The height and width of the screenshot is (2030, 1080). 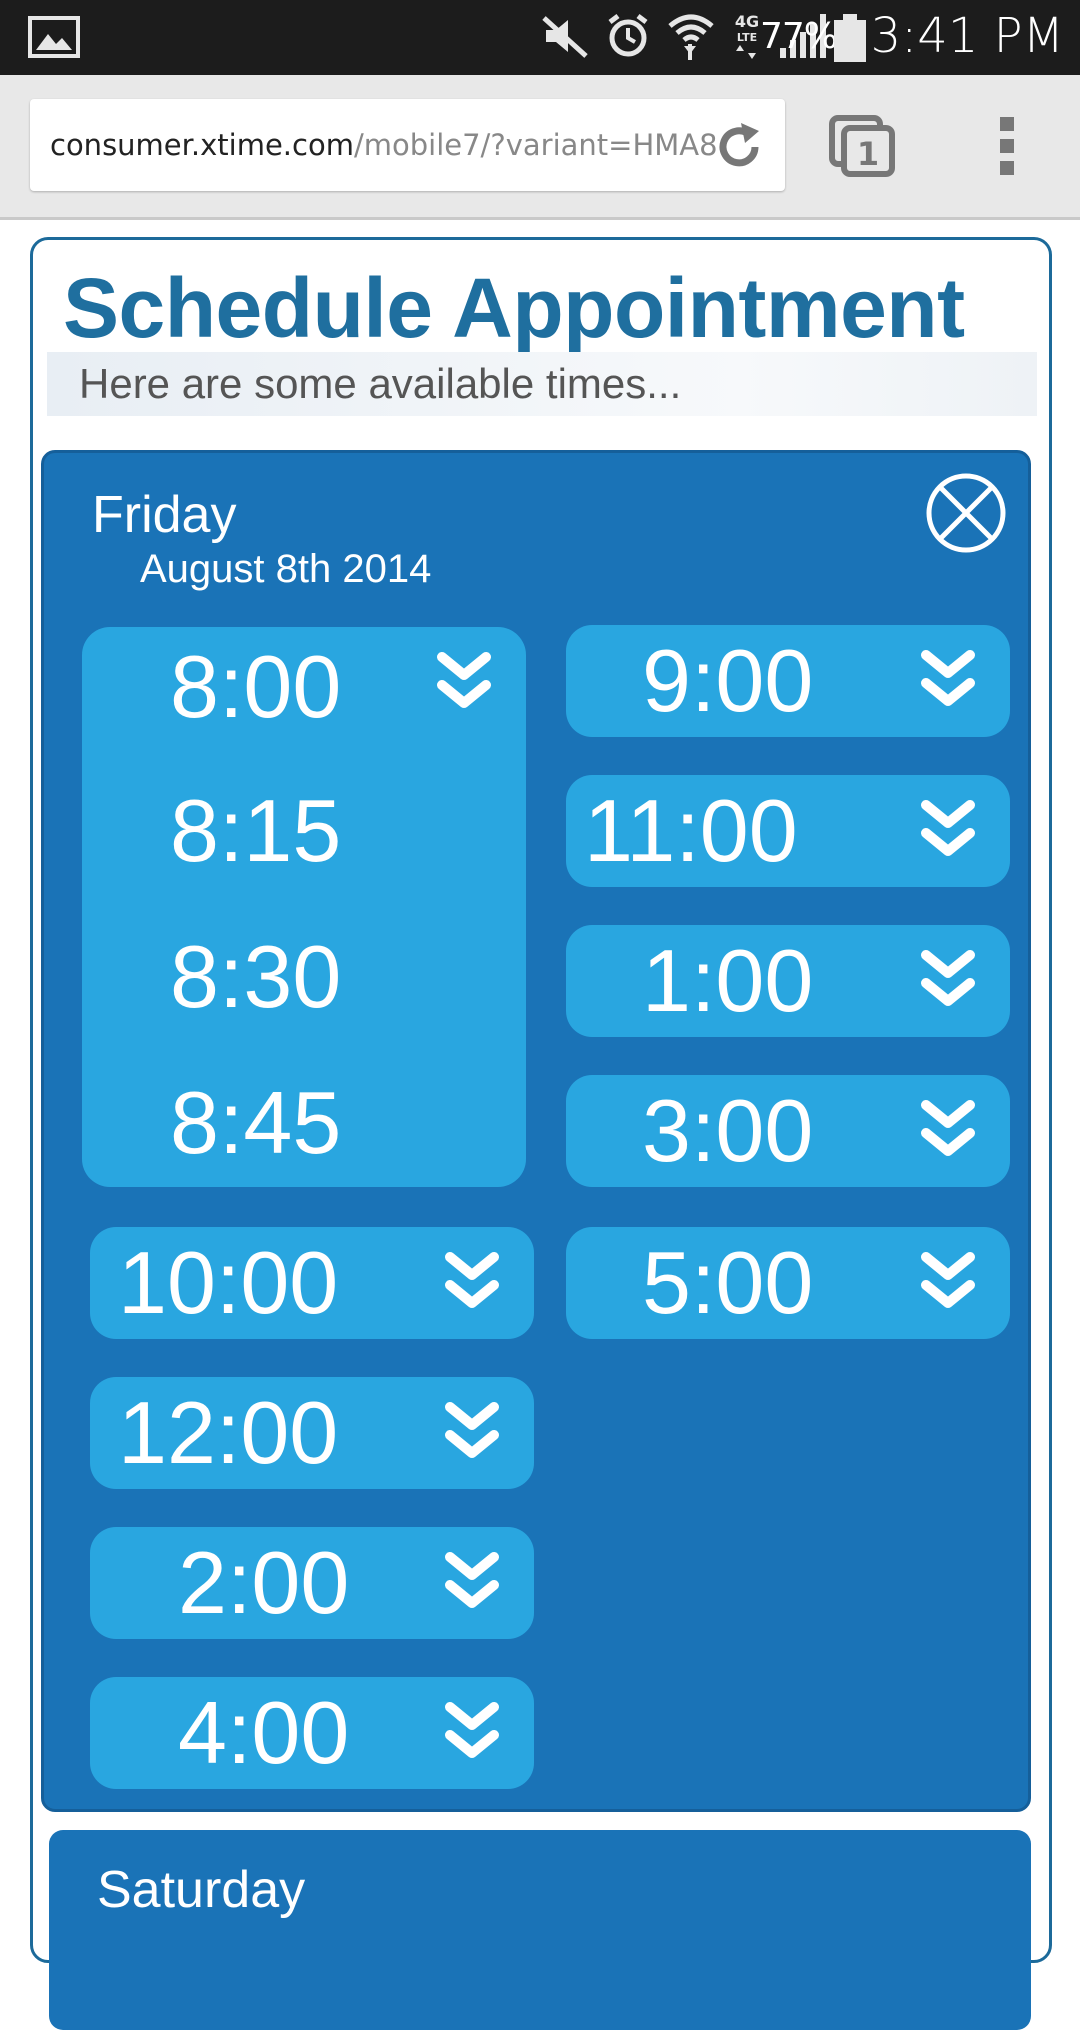 I want to click on day-name: Saturday, so click(x=201, y=1890).